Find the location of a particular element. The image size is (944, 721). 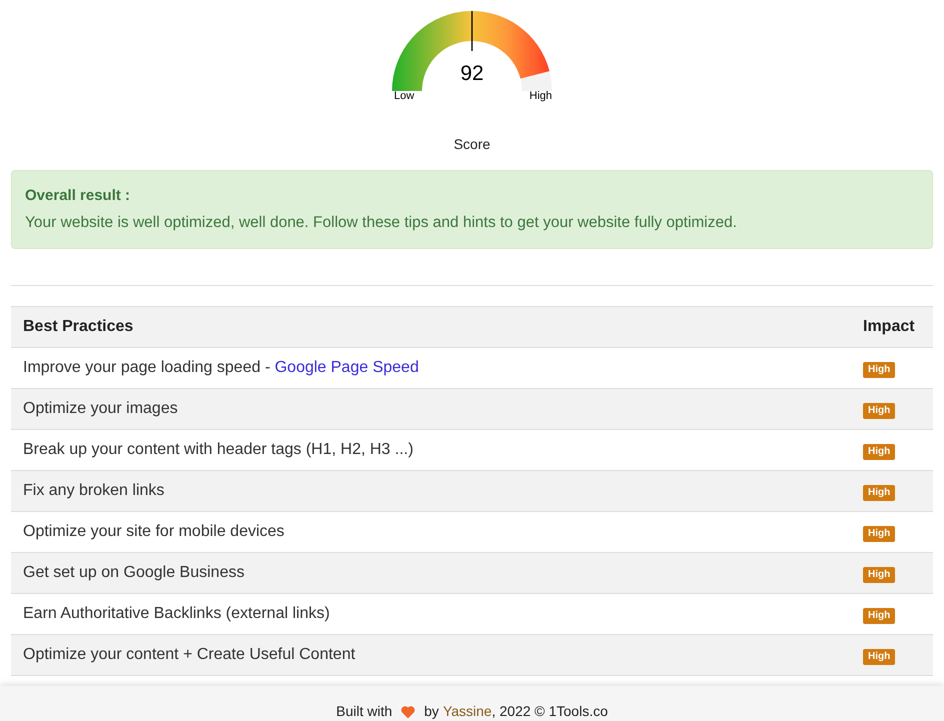

practice-text: Earn Authoritative Backlinks (external links) is located at coordinates (177, 614).